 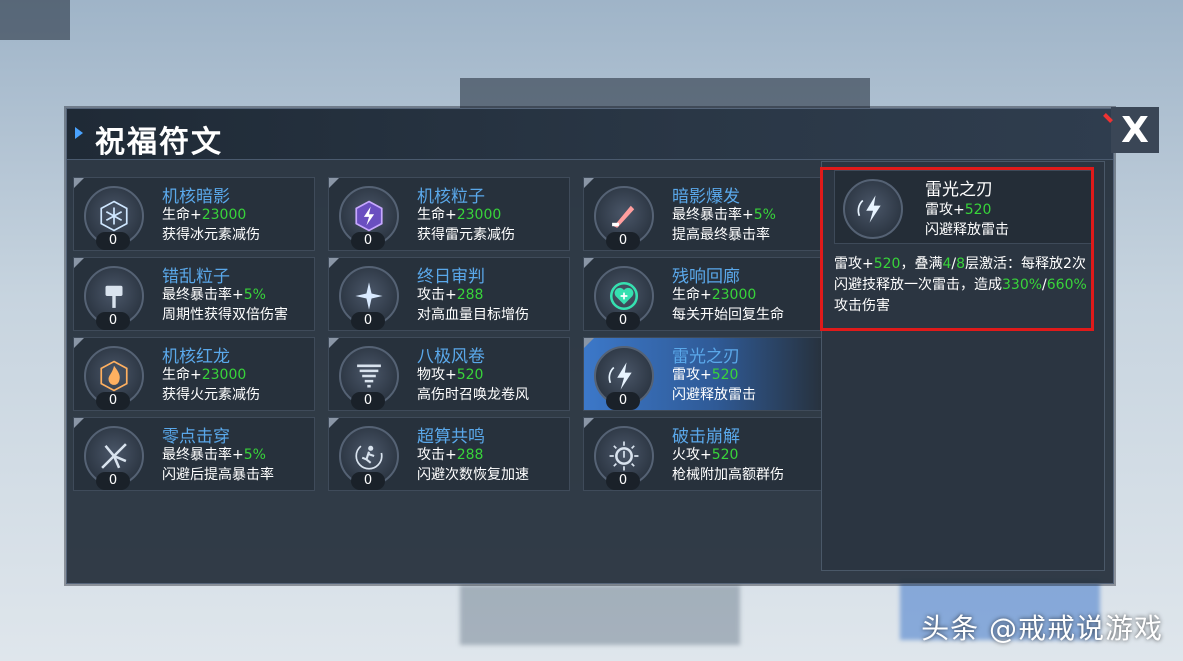 I want to click on rune-card: 0 八极风卷 物攻+520 高伤时召唤龙卷风, so click(x=449, y=374).